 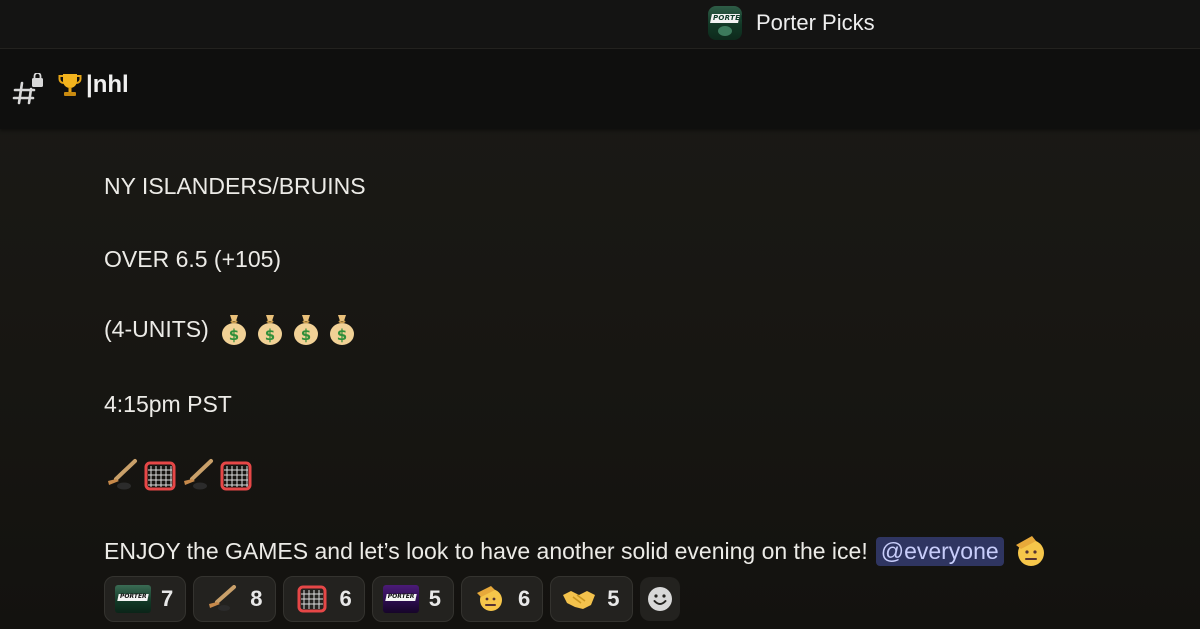 I want to click on reaction-porter-logo-purple: PORTER 5, so click(x=412, y=599).